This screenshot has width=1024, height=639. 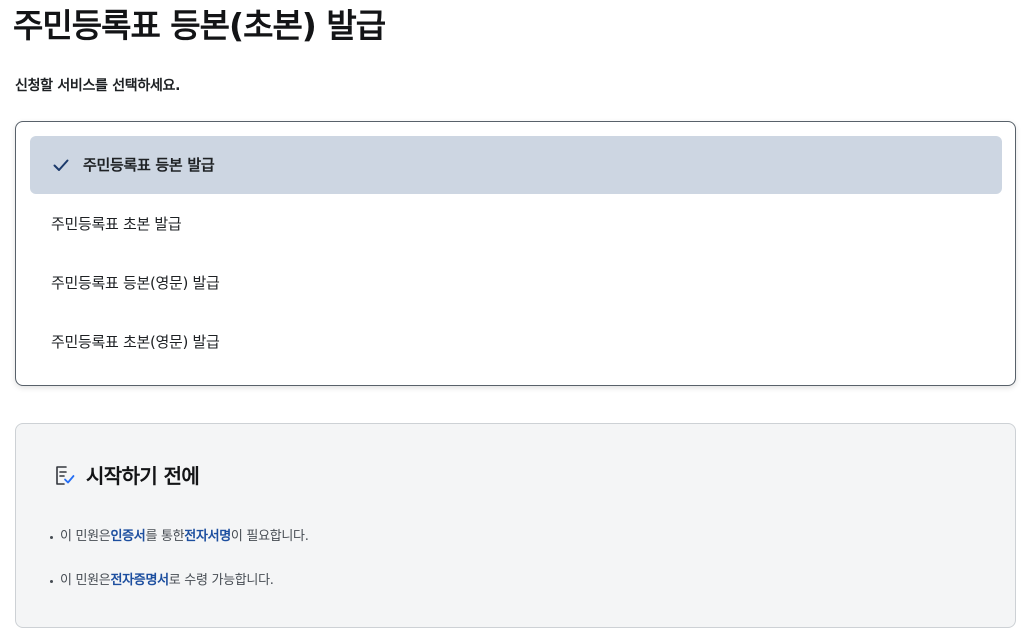 What do you see at coordinates (269, 536) in the screenshot?
I see `notice-text: 이 필요합니다.` at bounding box center [269, 536].